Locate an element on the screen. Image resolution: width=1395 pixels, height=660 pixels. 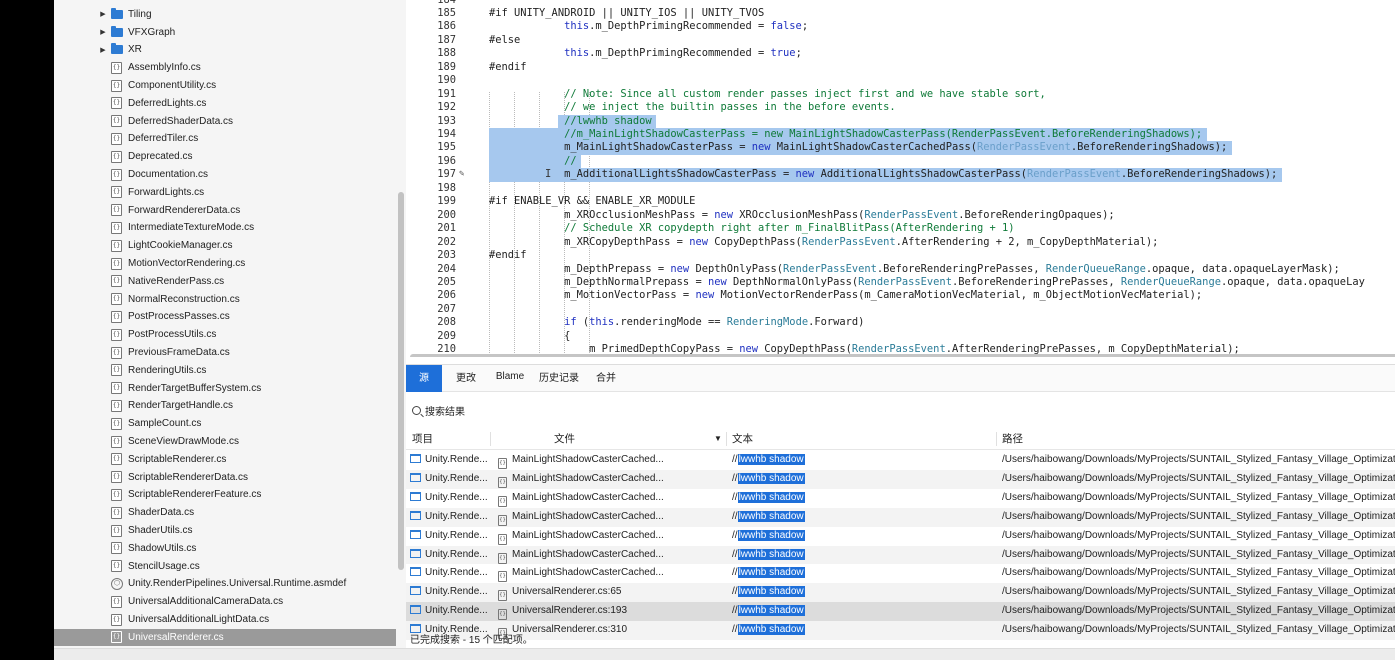
window-bottom-bar is located at coordinates (724, 654).